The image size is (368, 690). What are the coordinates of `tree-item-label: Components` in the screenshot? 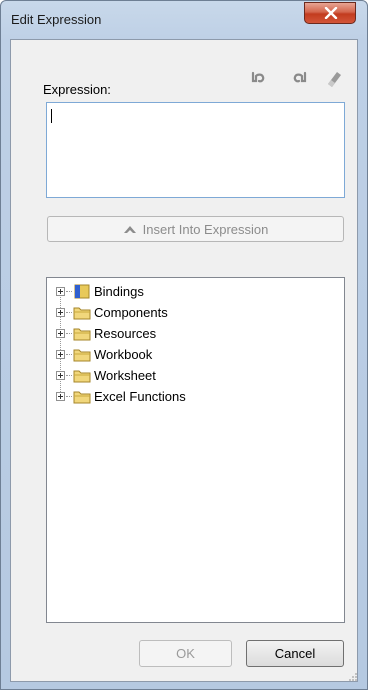 It's located at (131, 312).